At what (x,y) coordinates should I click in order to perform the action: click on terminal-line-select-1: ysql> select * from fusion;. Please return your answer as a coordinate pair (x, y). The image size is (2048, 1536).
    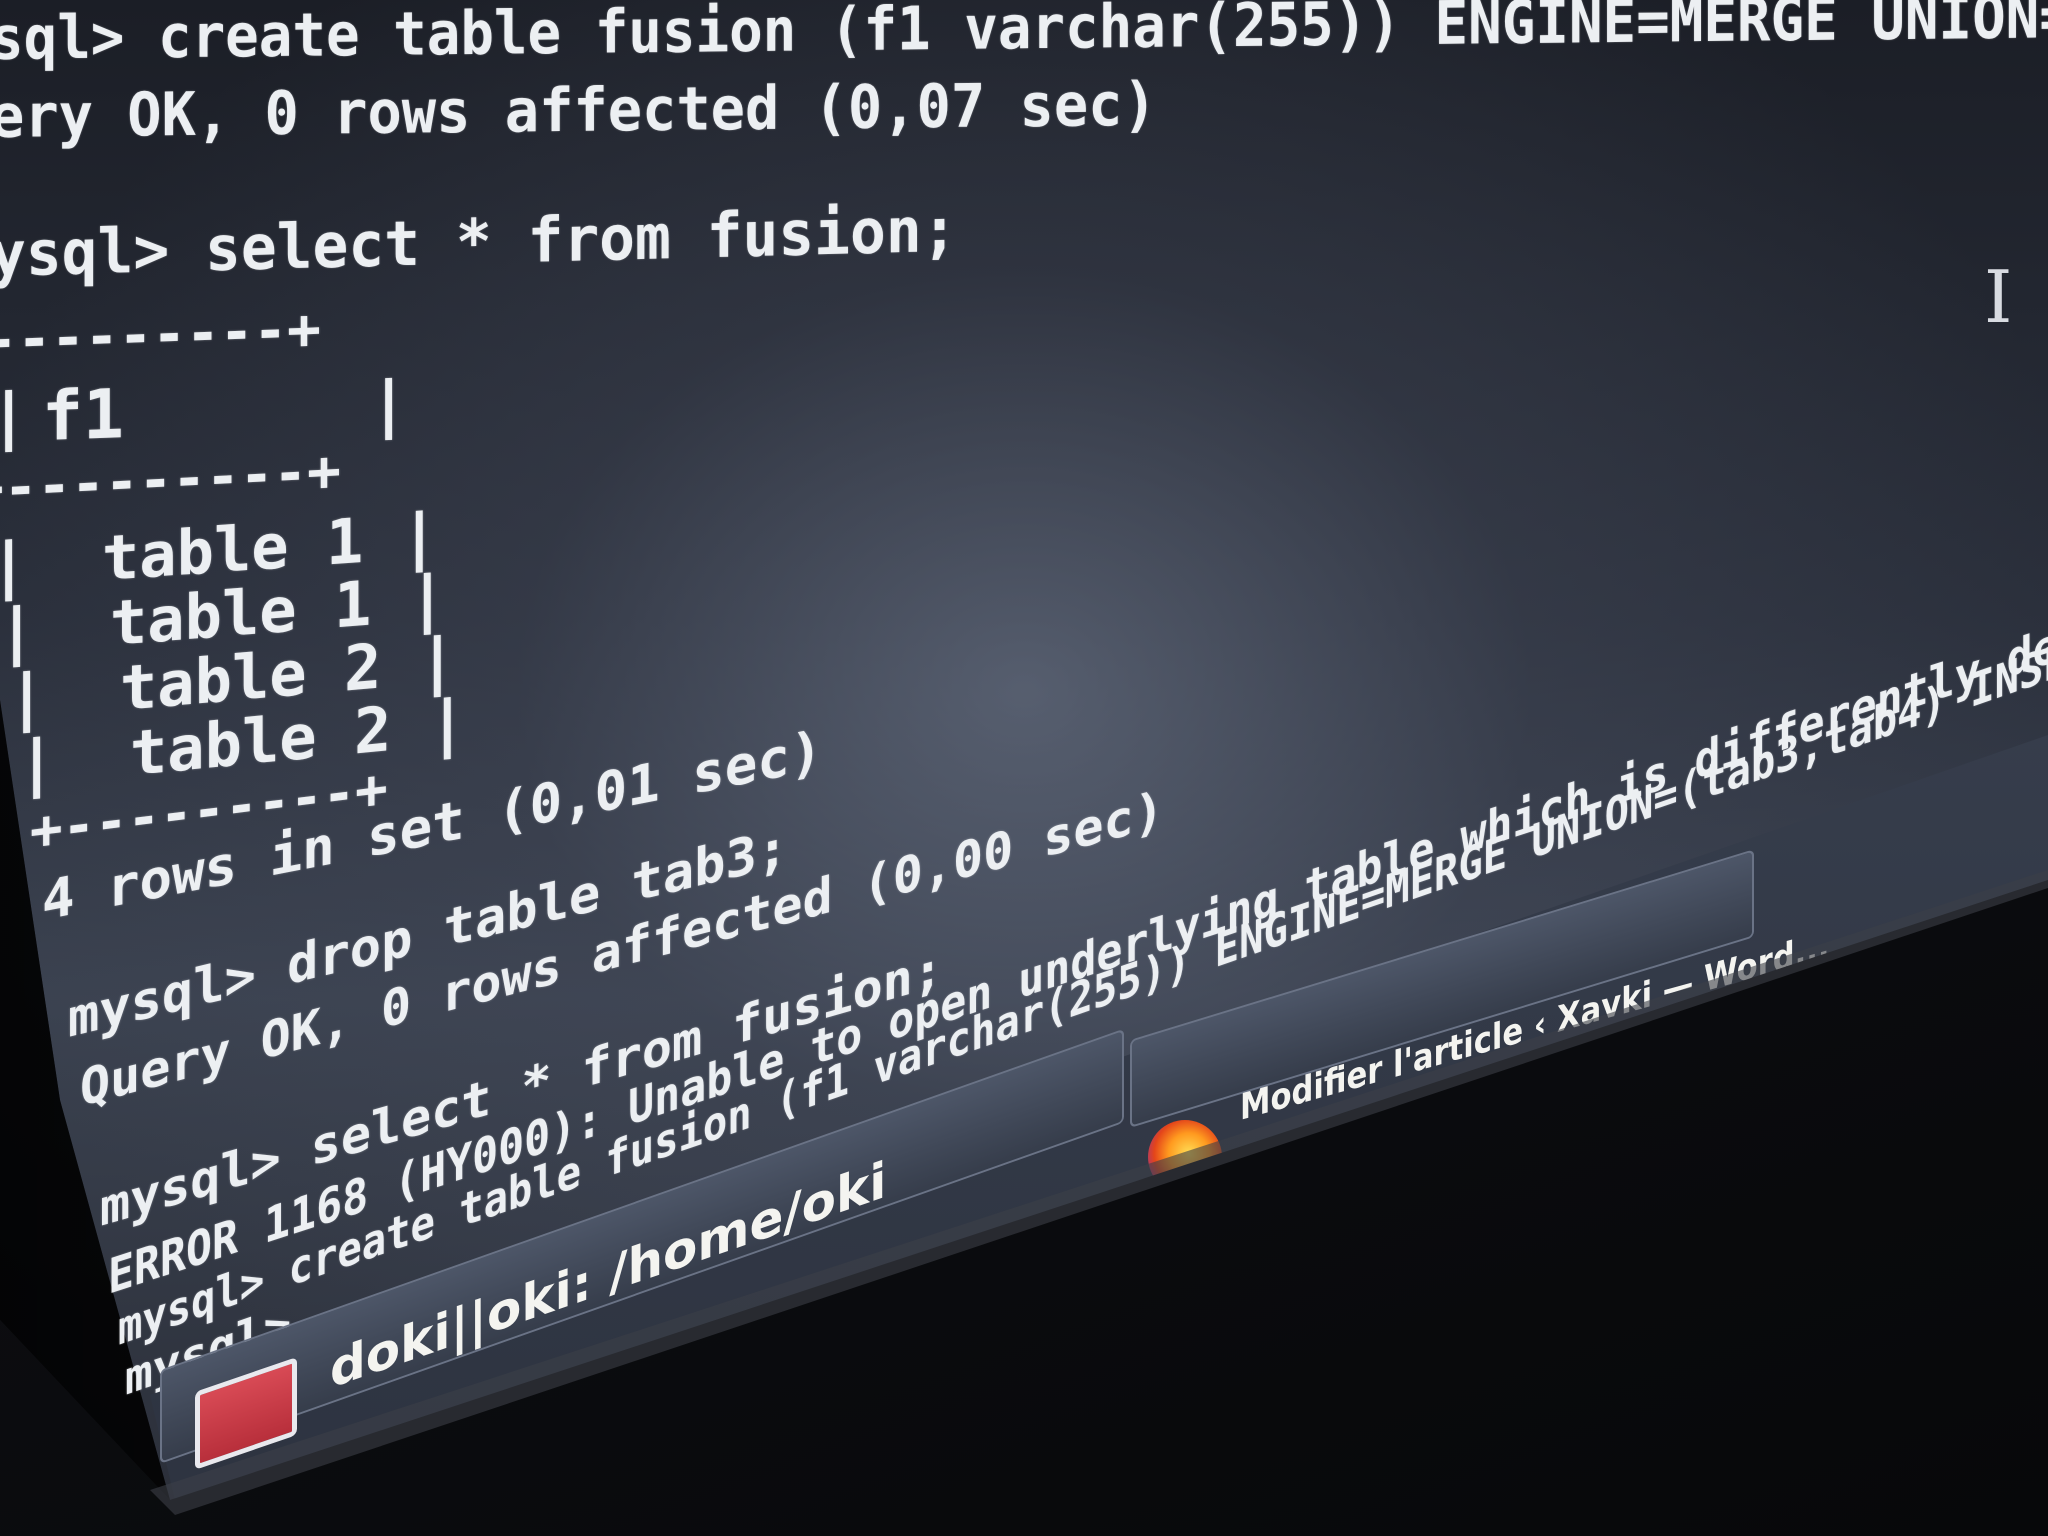
    Looking at the image, I should click on (479, 241).